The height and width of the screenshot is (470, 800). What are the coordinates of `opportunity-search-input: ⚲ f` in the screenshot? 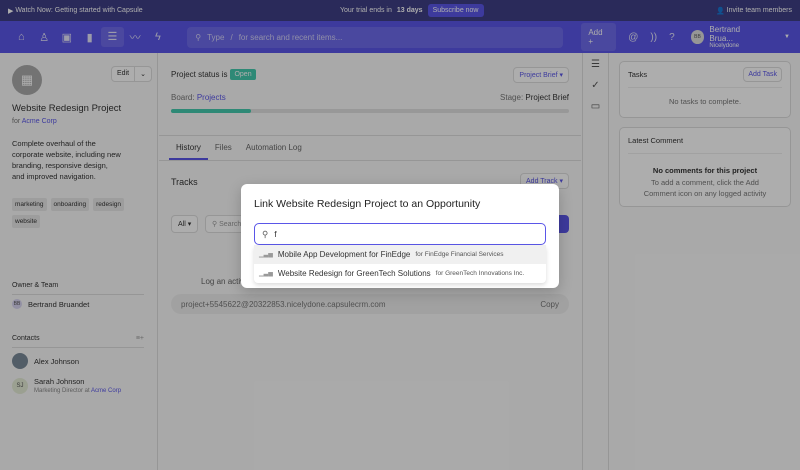 It's located at (400, 234).